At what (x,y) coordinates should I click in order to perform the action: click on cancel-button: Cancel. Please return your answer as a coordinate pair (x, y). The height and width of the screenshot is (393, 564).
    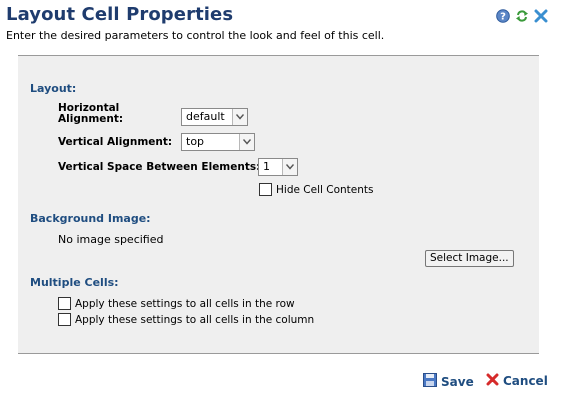
    Looking at the image, I should click on (517, 381).